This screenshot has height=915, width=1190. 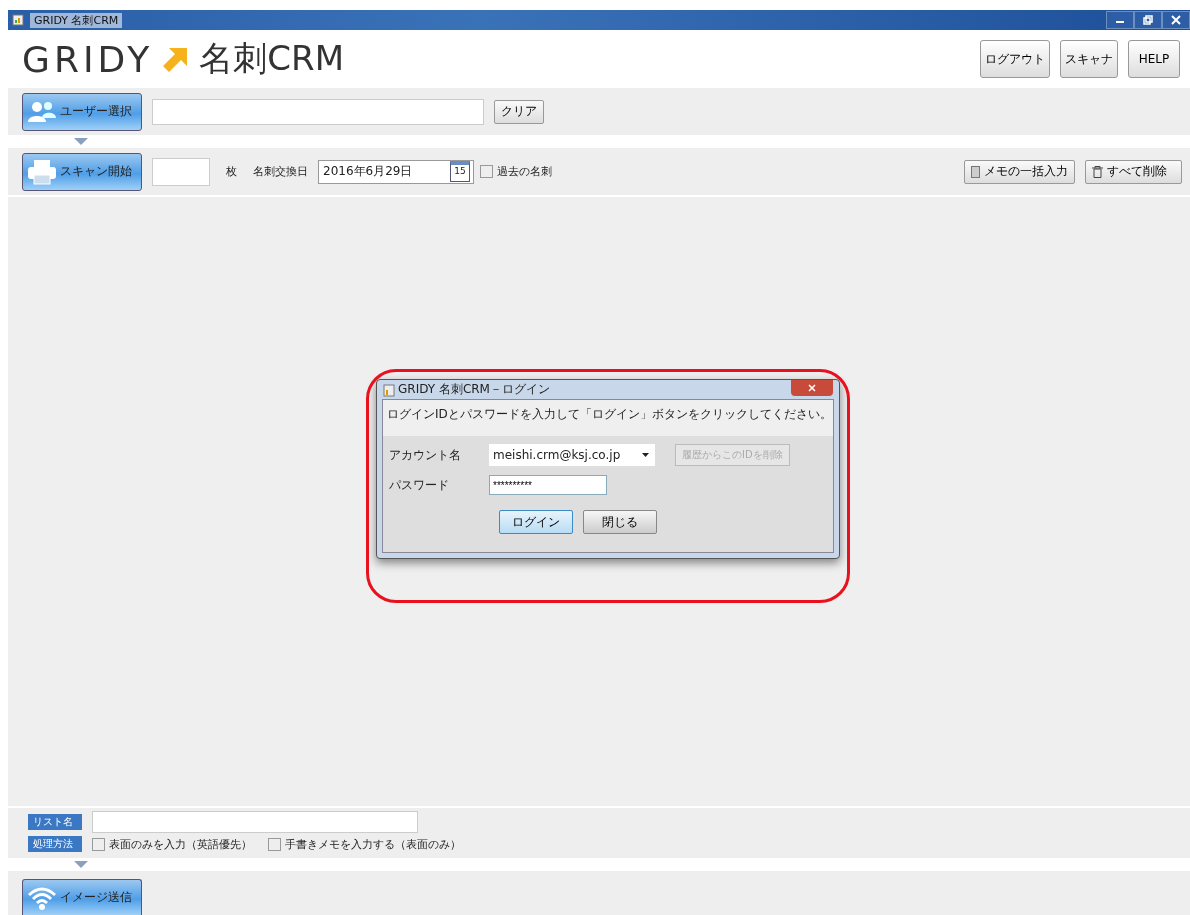 What do you see at coordinates (536, 522) in the screenshot?
I see `login-button: ログイン` at bounding box center [536, 522].